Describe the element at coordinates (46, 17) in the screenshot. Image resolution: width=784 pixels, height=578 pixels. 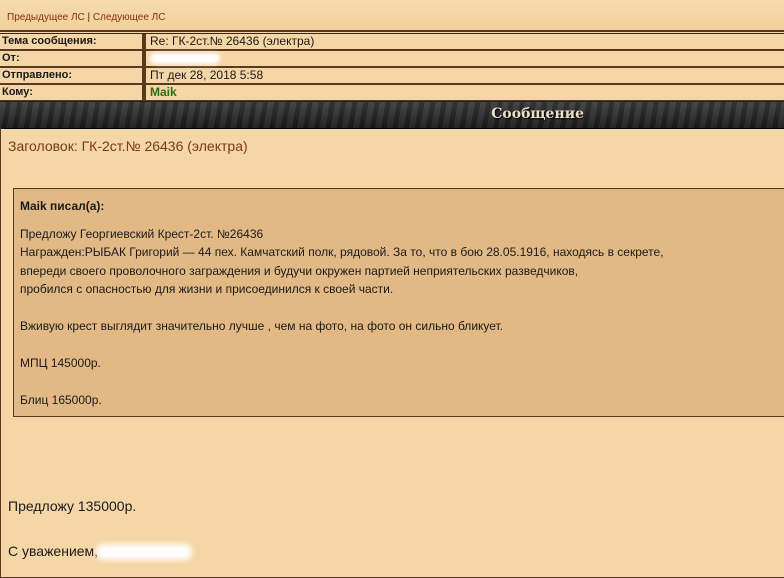
I see `previous-pm-link: Предыдущее ЛС` at that location.